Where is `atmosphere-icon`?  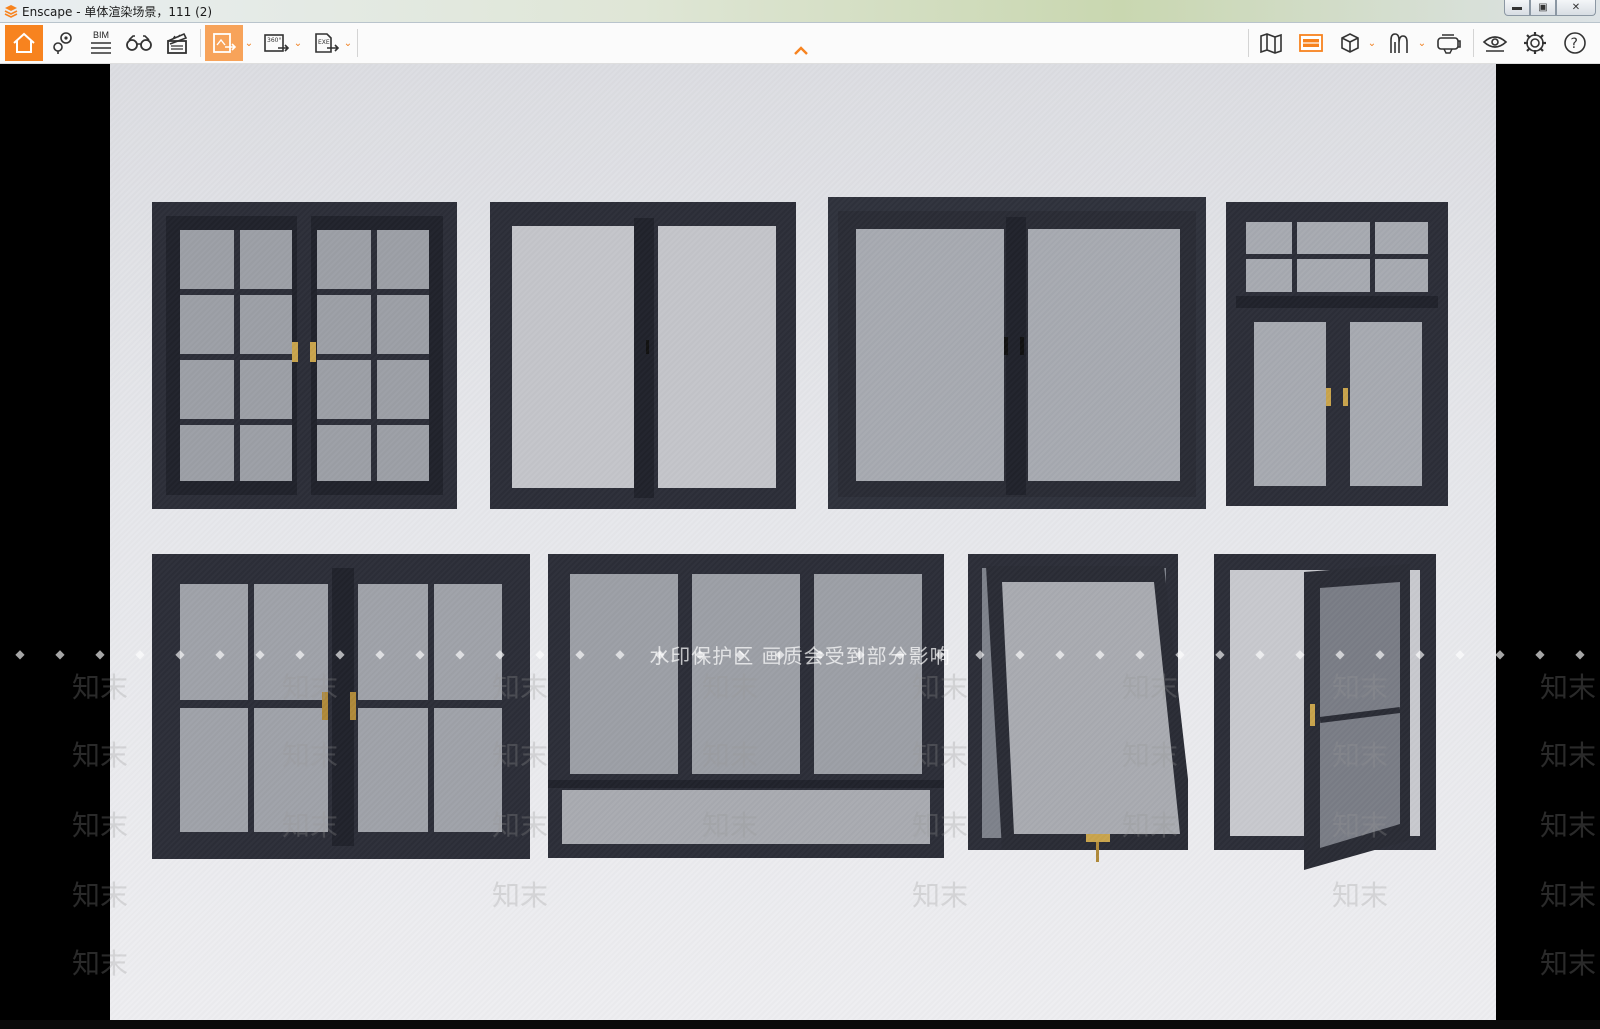
atmosphere-icon is located at coordinates (1399, 43).